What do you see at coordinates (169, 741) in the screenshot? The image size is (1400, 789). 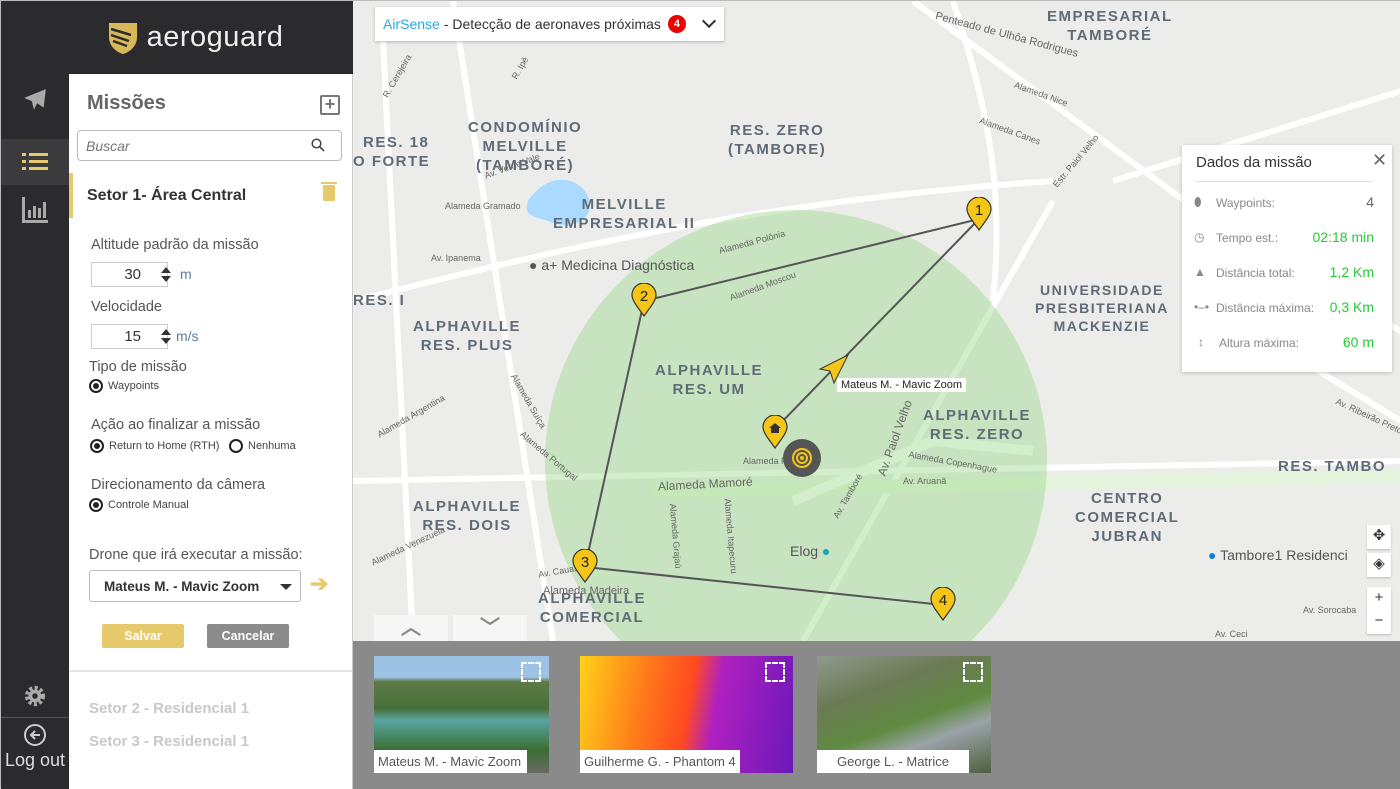 I see `sector-item: Setor 3 - Residencial 1` at bounding box center [169, 741].